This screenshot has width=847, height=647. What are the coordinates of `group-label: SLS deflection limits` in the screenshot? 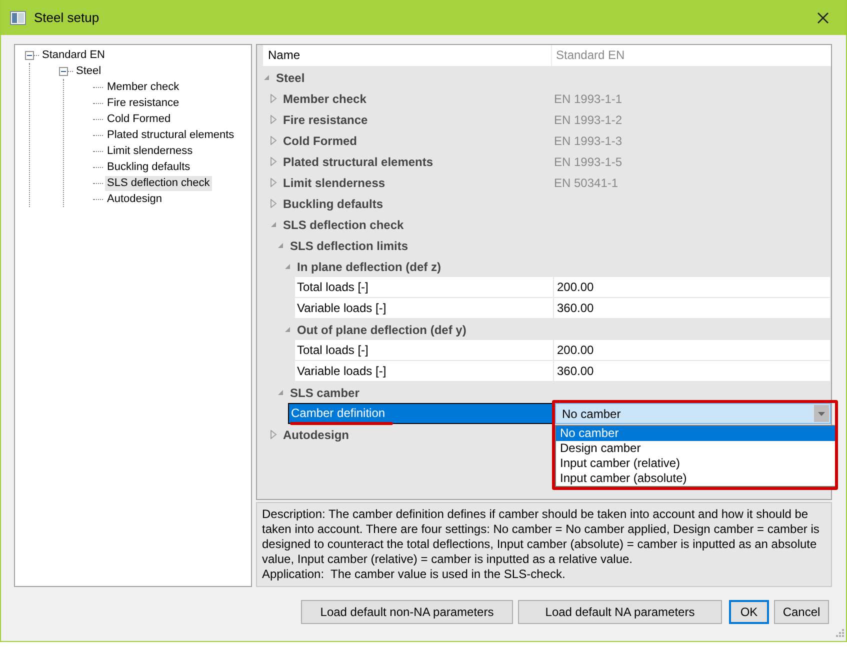 It's located at (349, 245).